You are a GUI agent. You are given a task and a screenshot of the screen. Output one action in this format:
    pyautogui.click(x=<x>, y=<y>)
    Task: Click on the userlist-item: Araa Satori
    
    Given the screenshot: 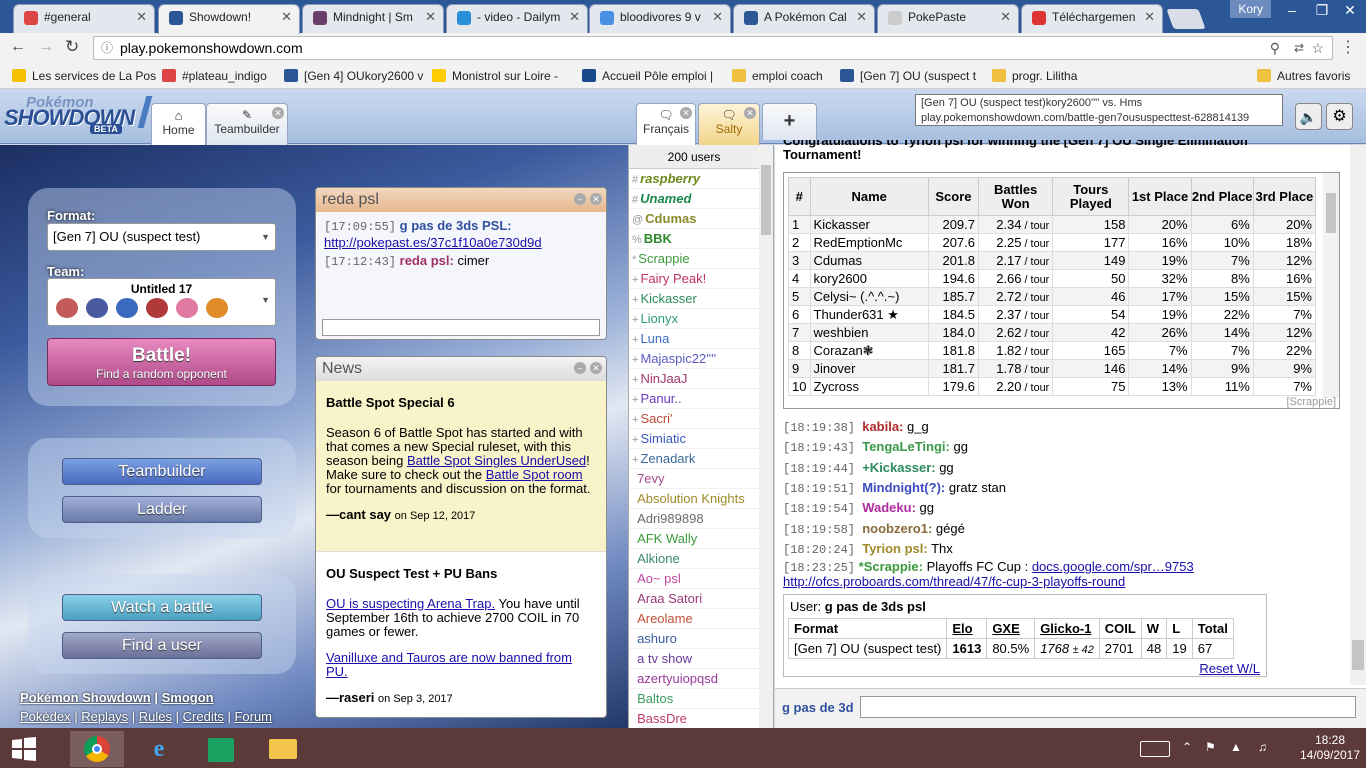 What is the action you would take?
    pyautogui.click(x=694, y=599)
    